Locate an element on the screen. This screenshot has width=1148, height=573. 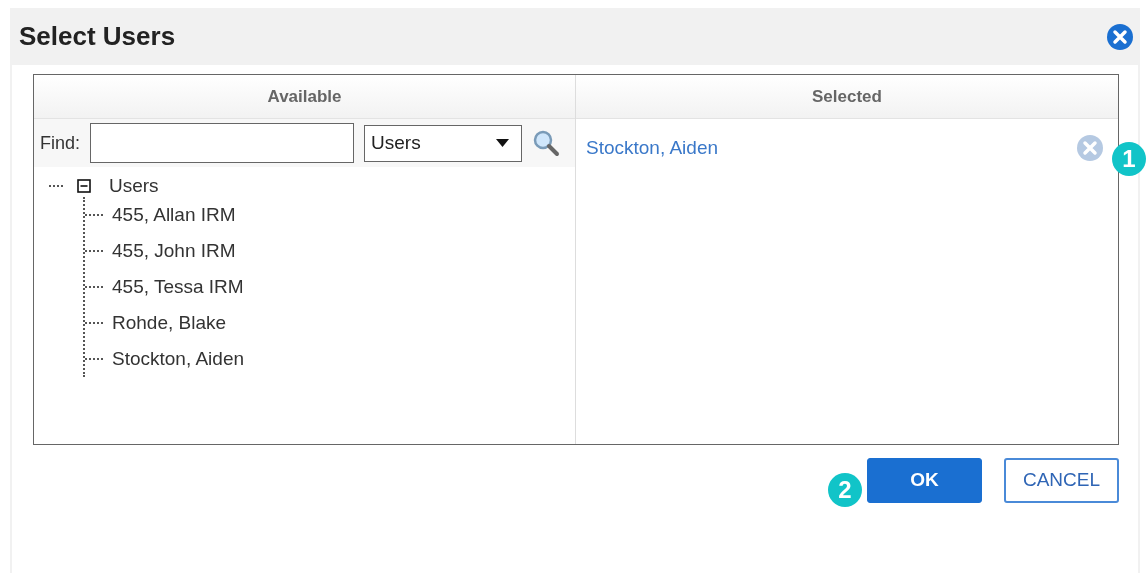
tree-item: Stockton, Aiden is located at coordinates (178, 359).